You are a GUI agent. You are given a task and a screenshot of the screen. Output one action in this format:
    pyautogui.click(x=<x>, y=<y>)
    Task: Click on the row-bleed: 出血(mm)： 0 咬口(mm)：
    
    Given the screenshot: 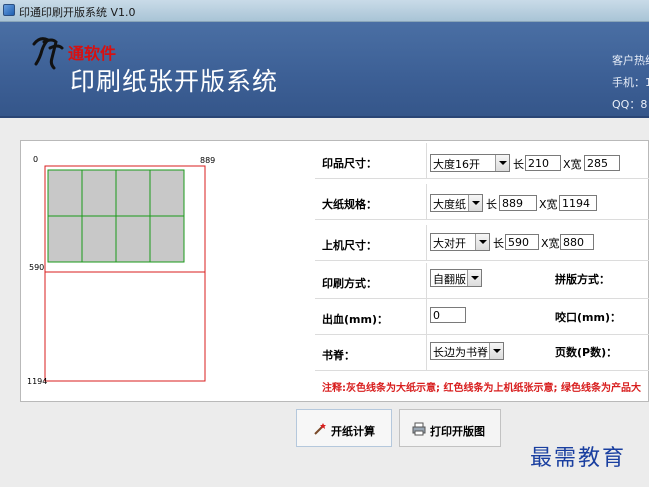 What is the action you would take?
    pyautogui.click(x=482, y=317)
    